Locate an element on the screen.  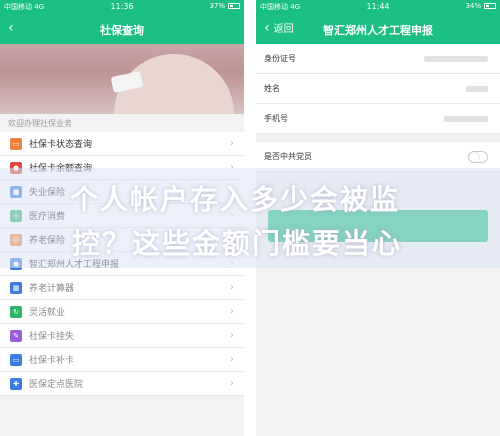
service-label: 社保卡补卡 is located at coordinates (52, 361).